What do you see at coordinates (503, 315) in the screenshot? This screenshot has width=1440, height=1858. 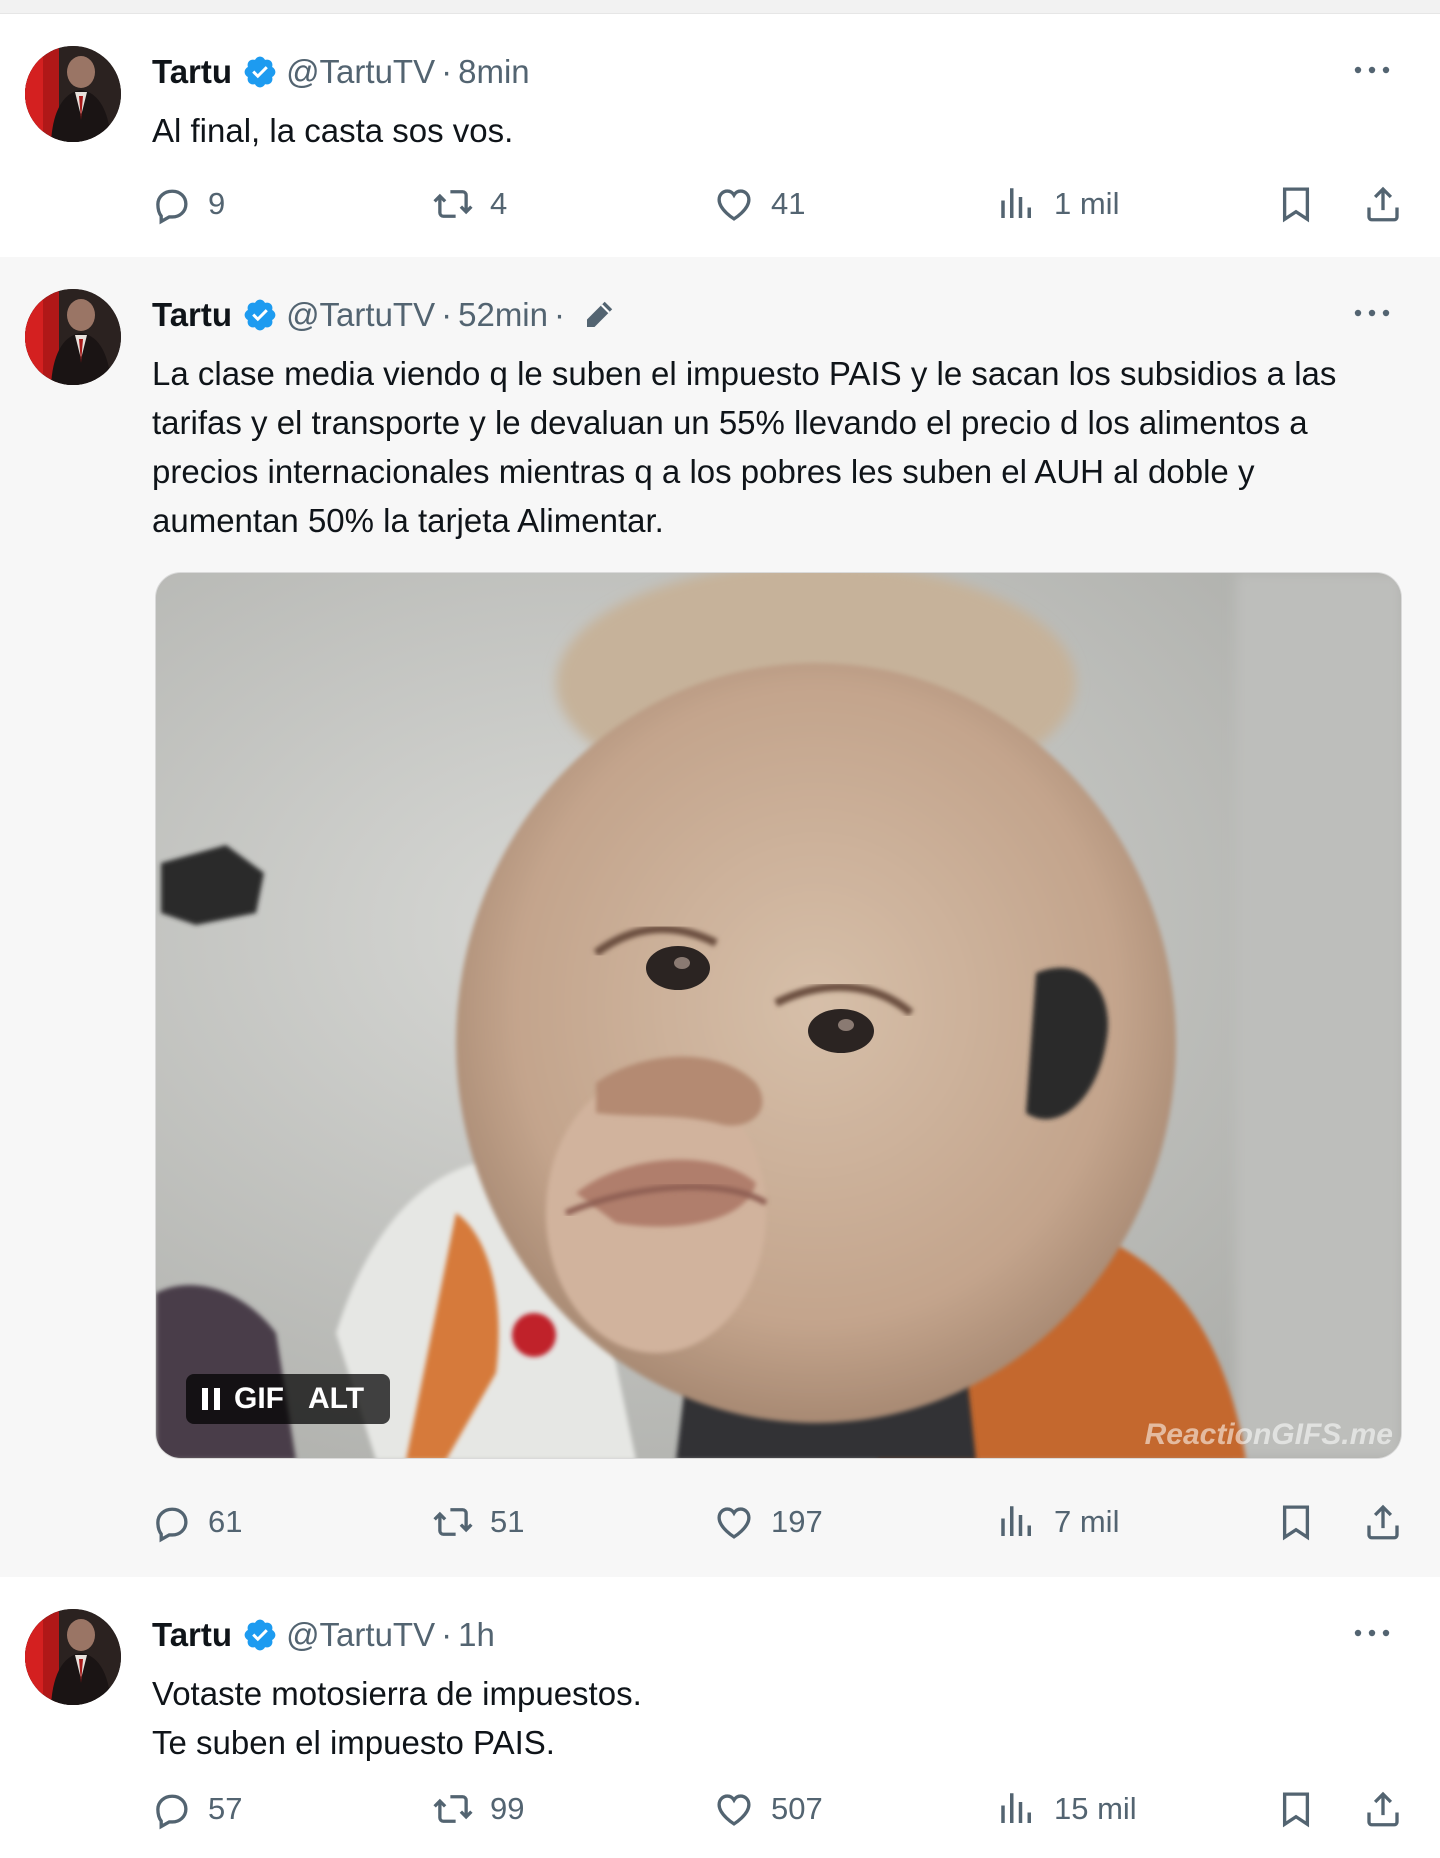 I see `timestamp: 52min` at bounding box center [503, 315].